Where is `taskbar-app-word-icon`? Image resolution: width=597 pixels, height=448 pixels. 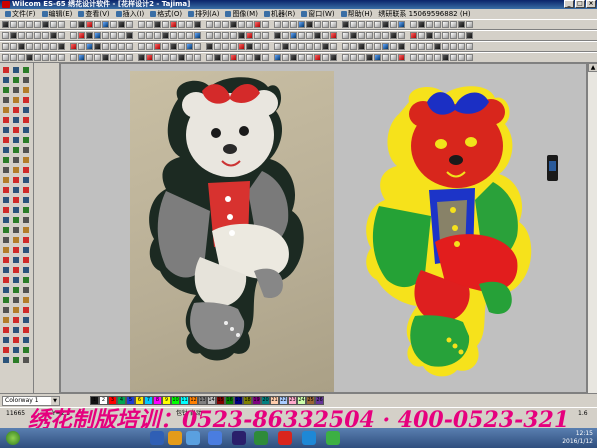
taskbar-app-word-icon is located at coordinates (309, 438).